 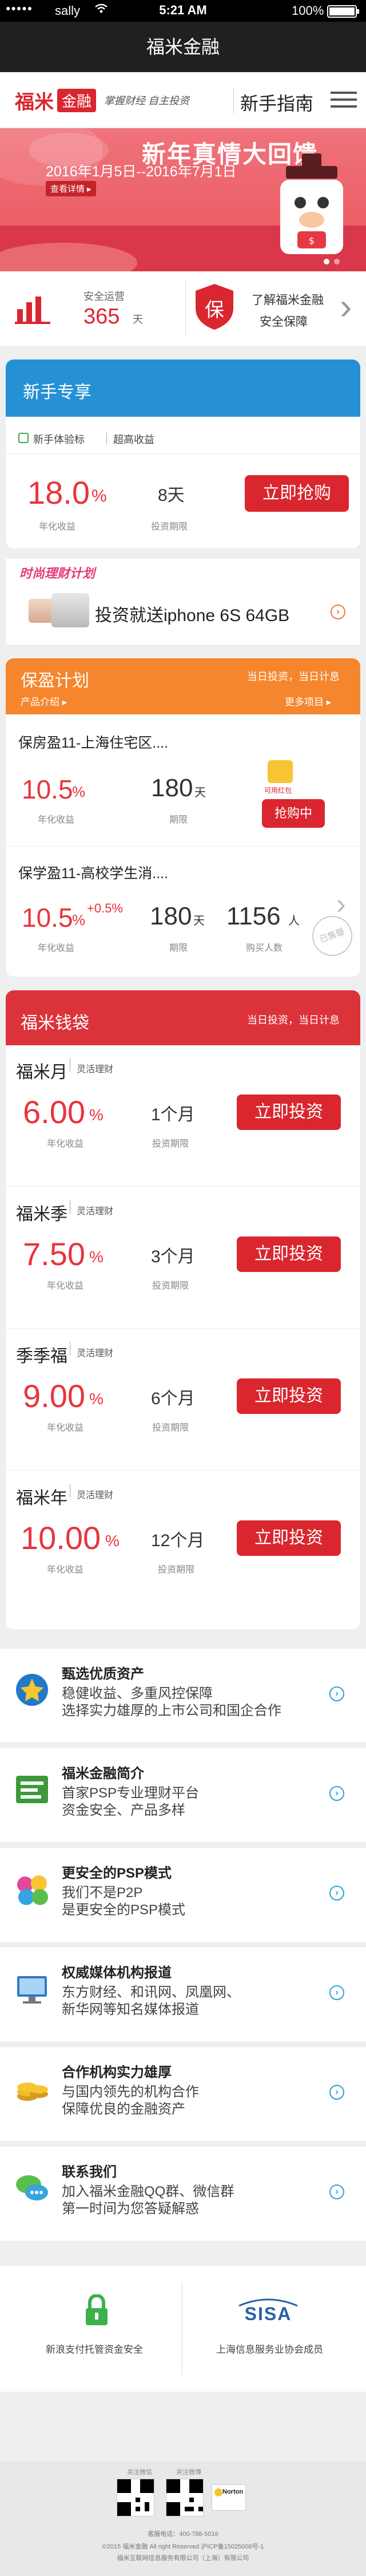 I want to click on norton-badge: Norton, so click(x=229, y=2497).